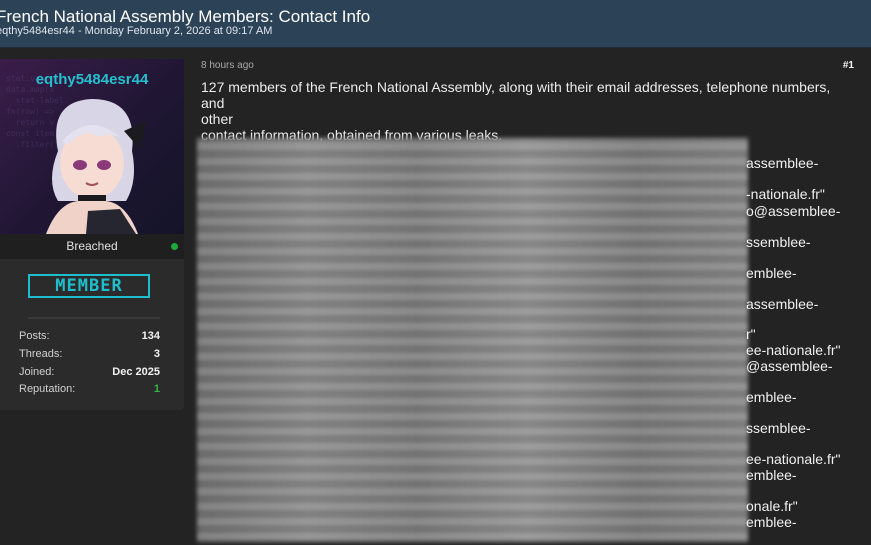 This screenshot has height=545, width=871. I want to click on stat-label: Threads:, so click(41, 354).